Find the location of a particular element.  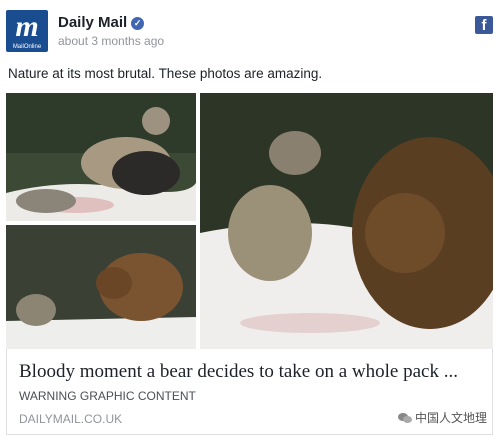

link-domain: DAILYMAIL.CO.UK is located at coordinates (71, 419).